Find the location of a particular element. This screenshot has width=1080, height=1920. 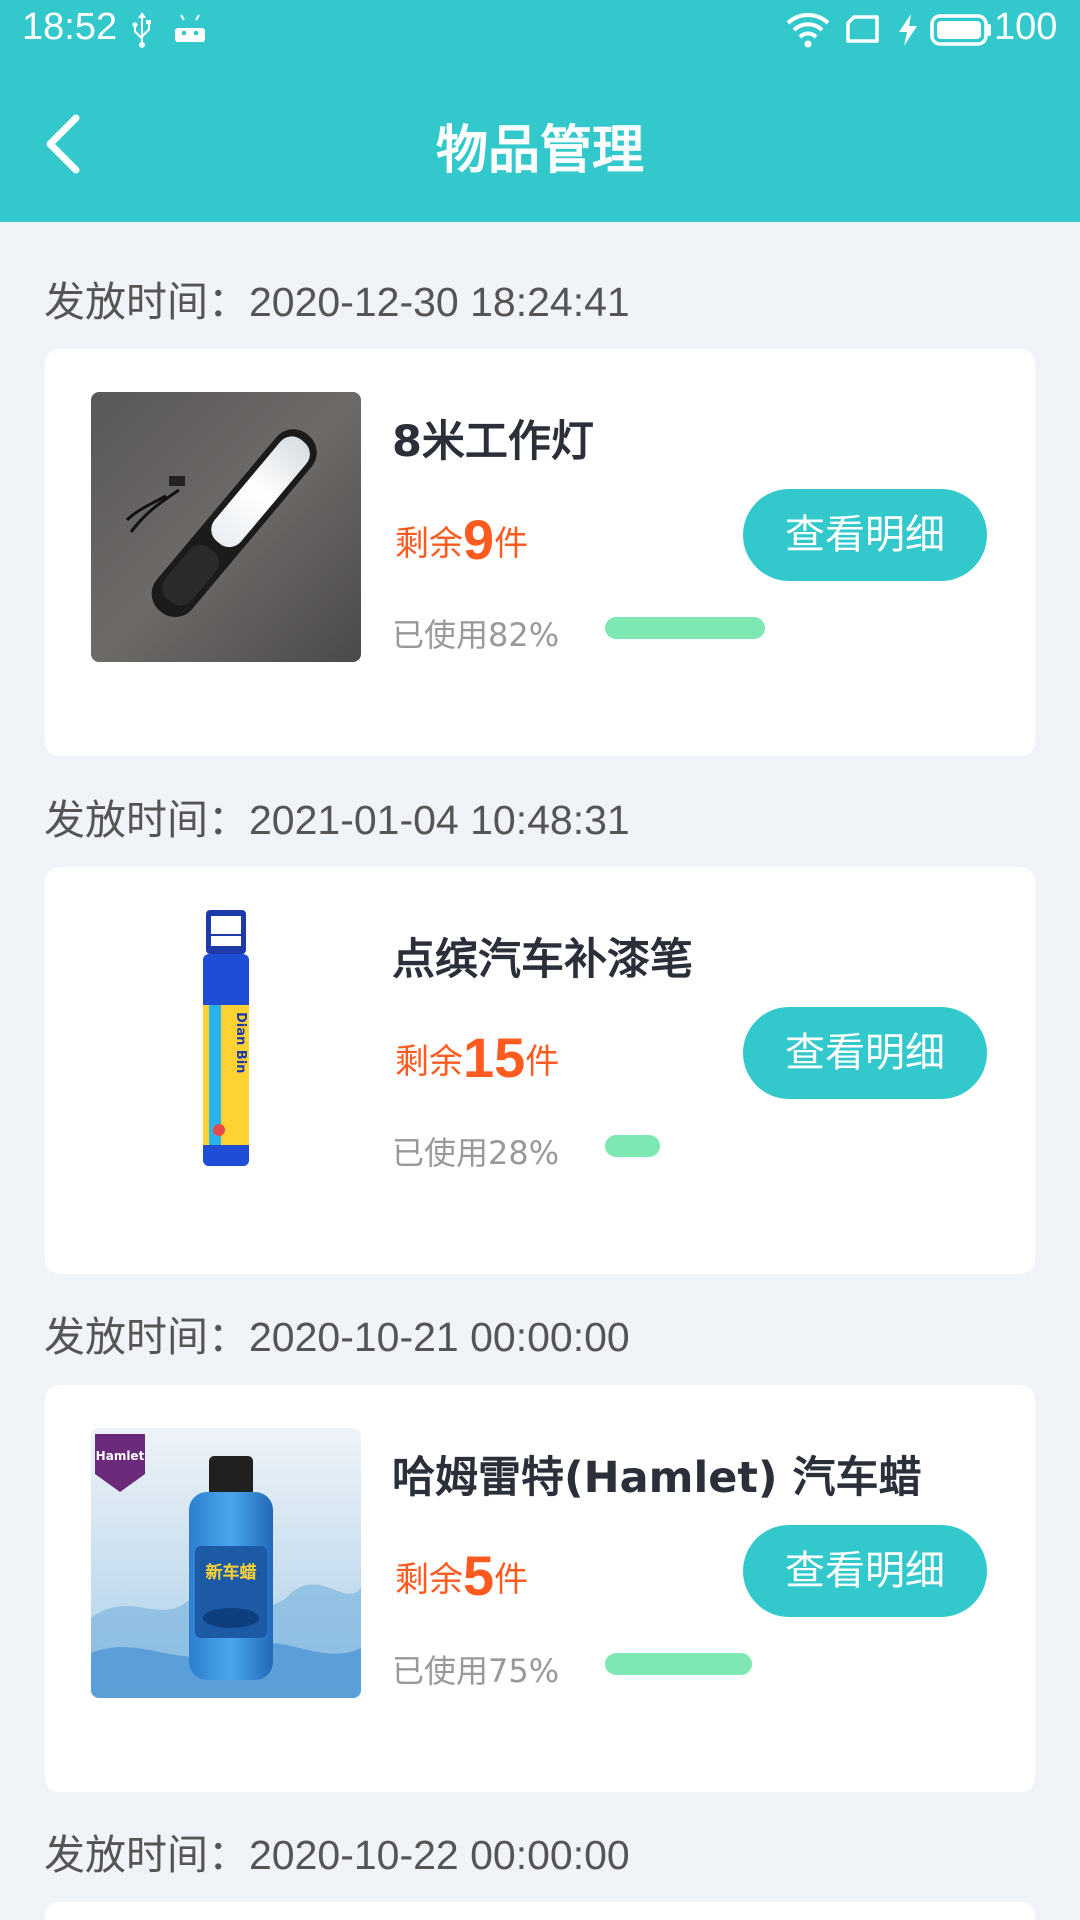

battery-percent: 100 is located at coordinates (1026, 27).